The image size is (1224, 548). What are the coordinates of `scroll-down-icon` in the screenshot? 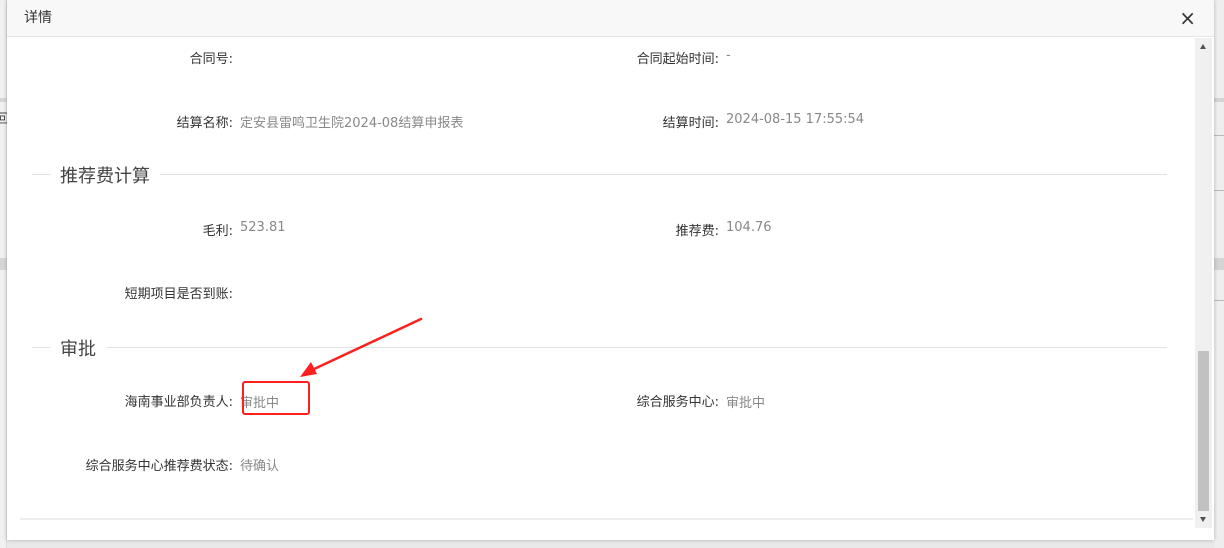 It's located at (1203, 519).